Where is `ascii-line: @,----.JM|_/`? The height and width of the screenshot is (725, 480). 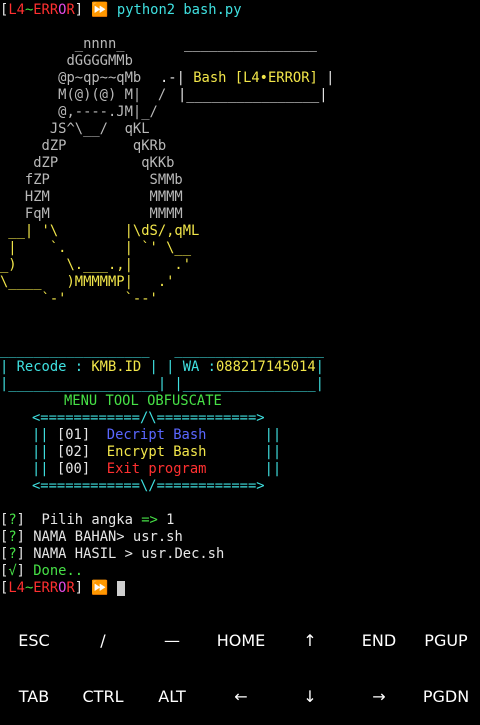
ascii-line: @,----.JM|_/ is located at coordinates (79, 112).